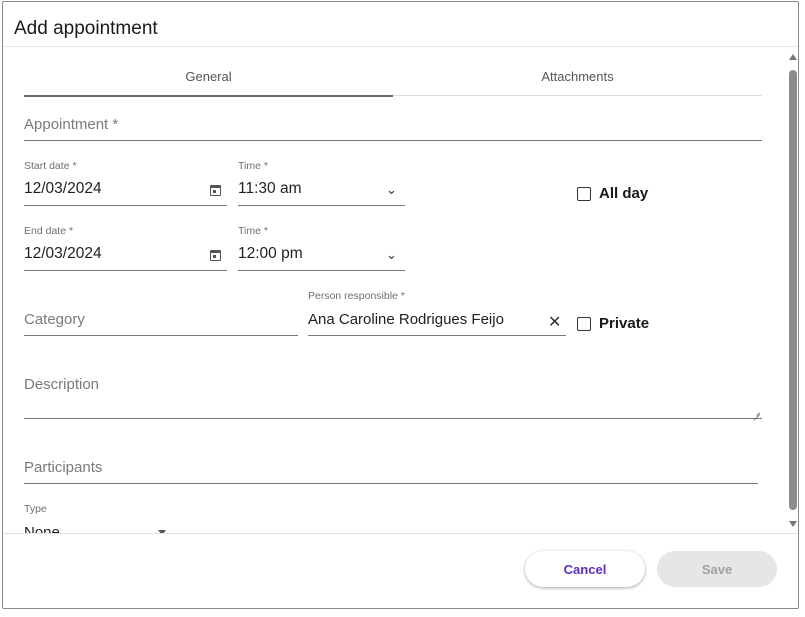 The height and width of the screenshot is (617, 805). Describe the element at coordinates (253, 166) in the screenshot. I see `start-time-label: Time *` at that location.